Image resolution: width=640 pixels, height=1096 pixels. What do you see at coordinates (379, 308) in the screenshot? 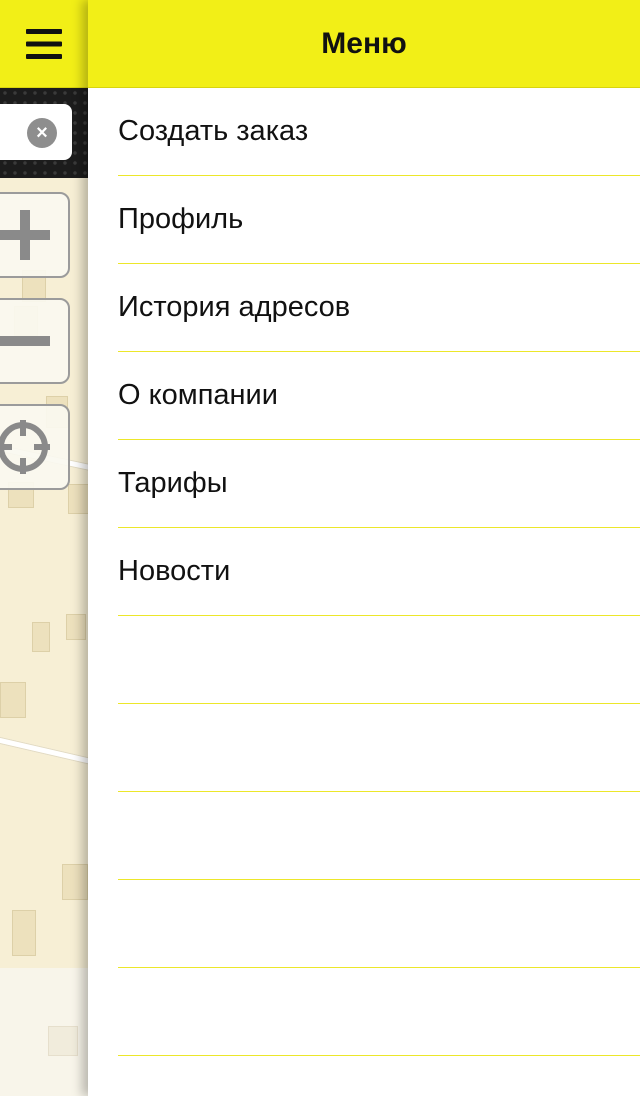
I see `menu-item-address-history: История адресов` at bounding box center [379, 308].